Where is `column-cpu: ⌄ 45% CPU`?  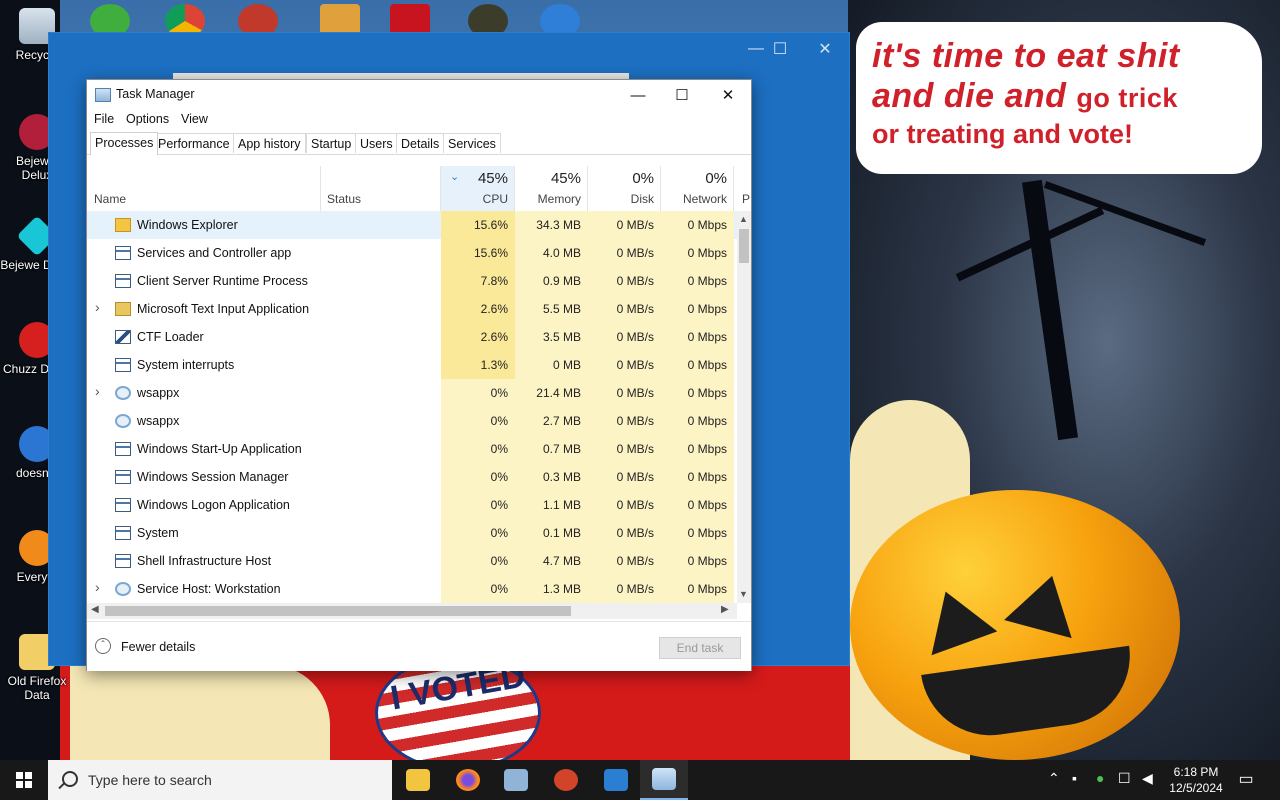 column-cpu: ⌄ 45% CPU is located at coordinates (478, 188).